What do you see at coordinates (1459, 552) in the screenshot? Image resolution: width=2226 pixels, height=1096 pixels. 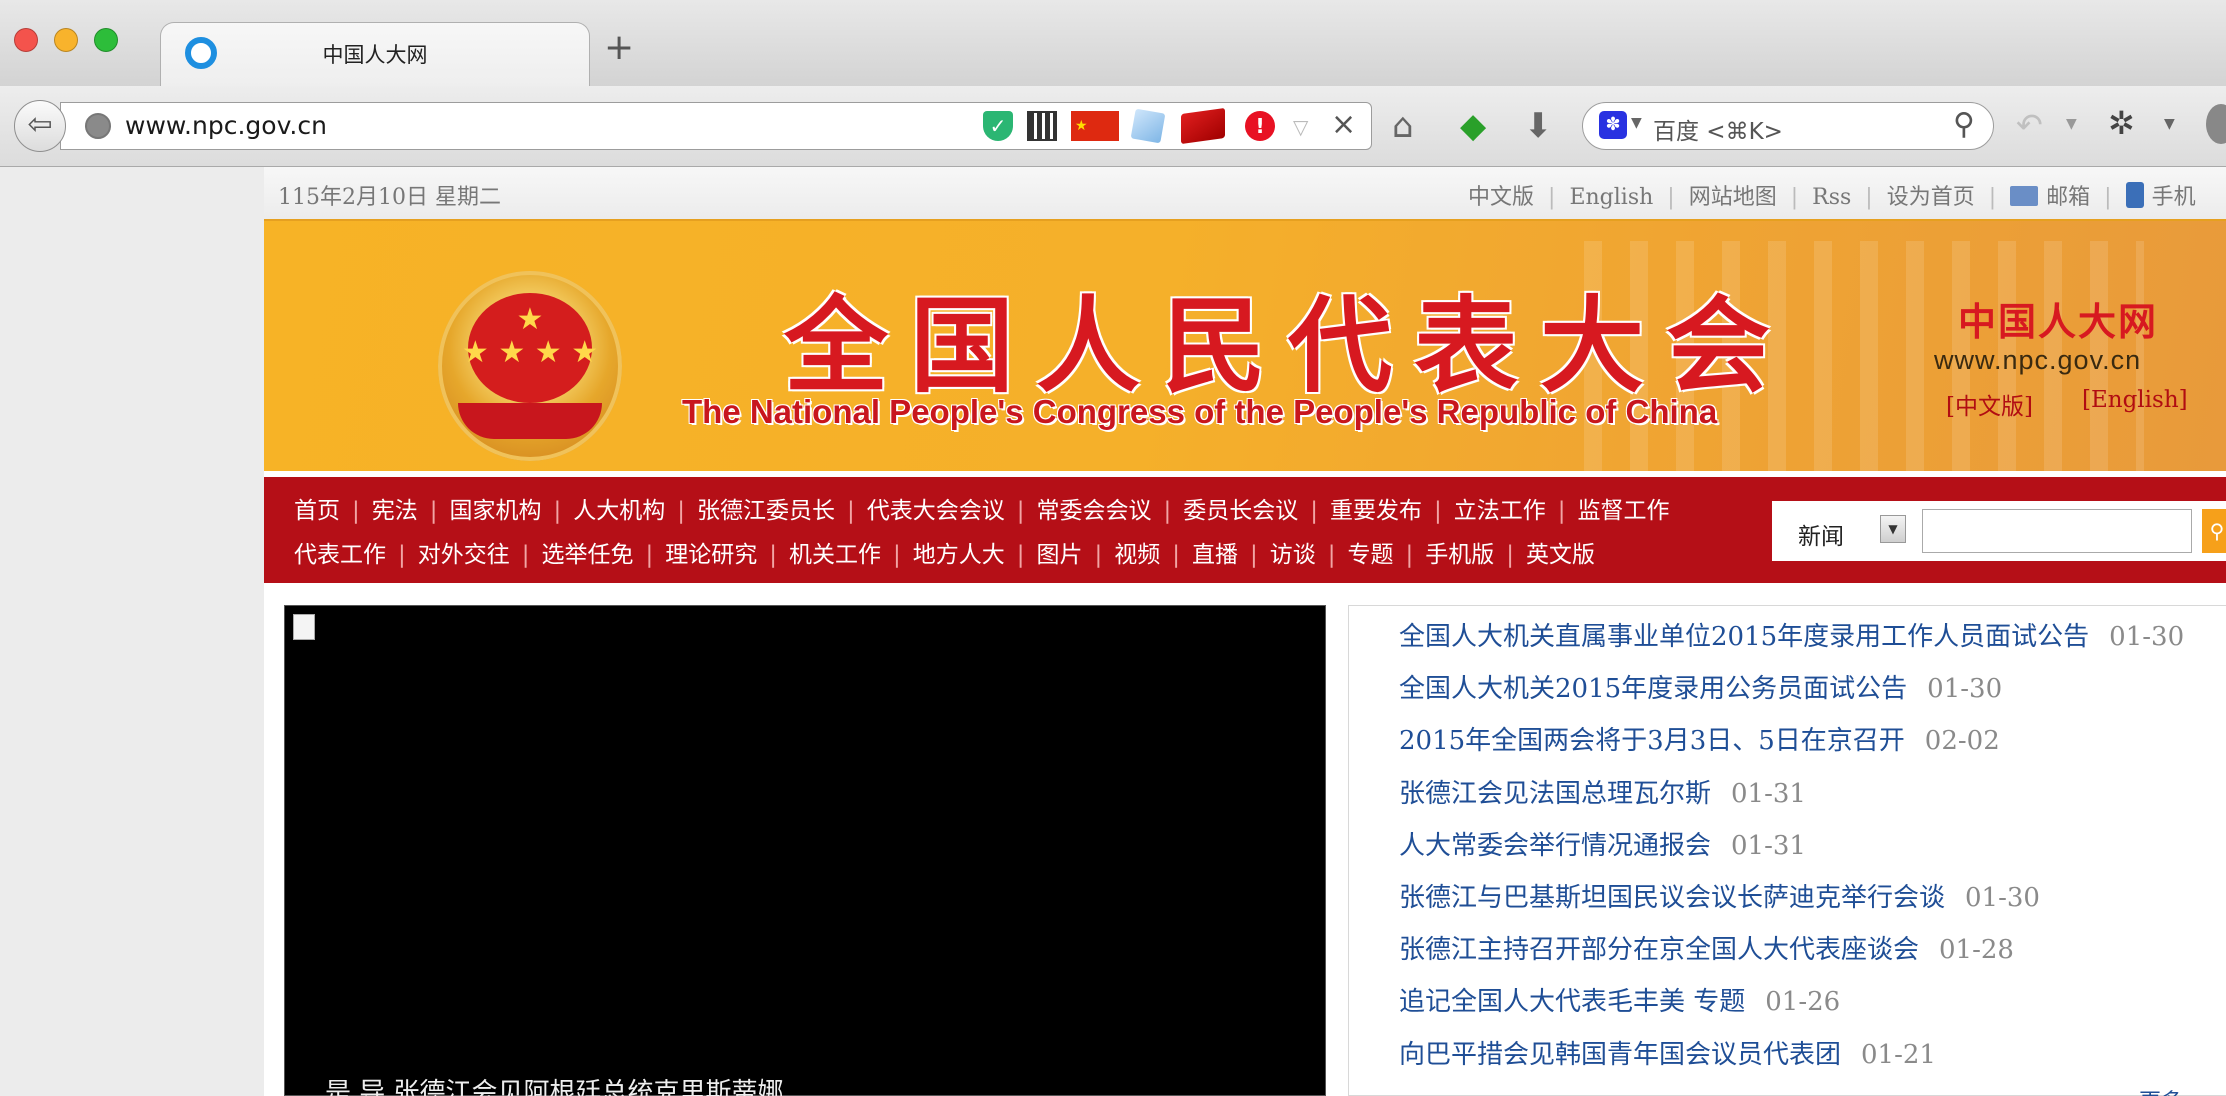 I see `nav-item-mobile: 手机版` at bounding box center [1459, 552].